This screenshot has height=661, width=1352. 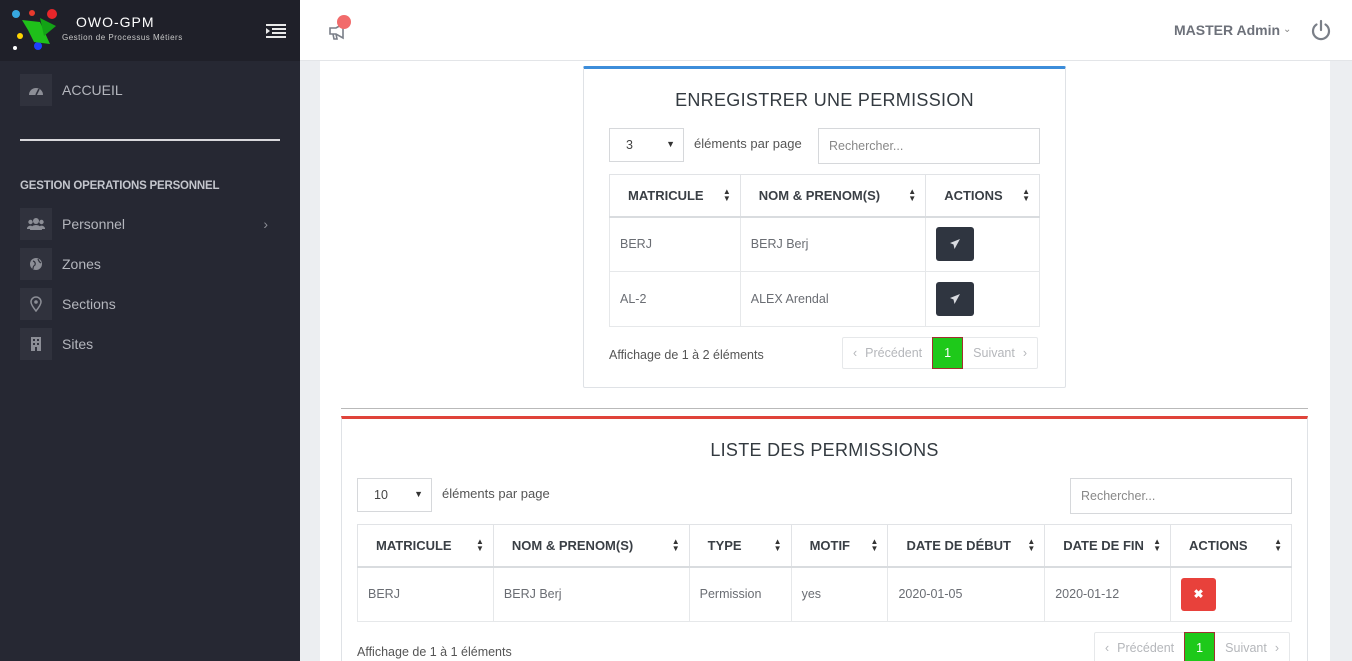 I want to click on sidebar-item-personnel: Personnel ›, so click(x=150, y=224).